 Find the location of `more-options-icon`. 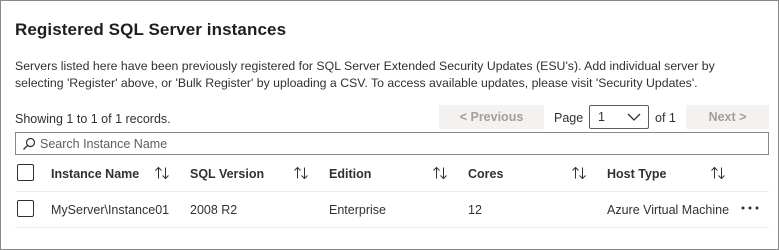

more-options-icon is located at coordinates (750, 208).